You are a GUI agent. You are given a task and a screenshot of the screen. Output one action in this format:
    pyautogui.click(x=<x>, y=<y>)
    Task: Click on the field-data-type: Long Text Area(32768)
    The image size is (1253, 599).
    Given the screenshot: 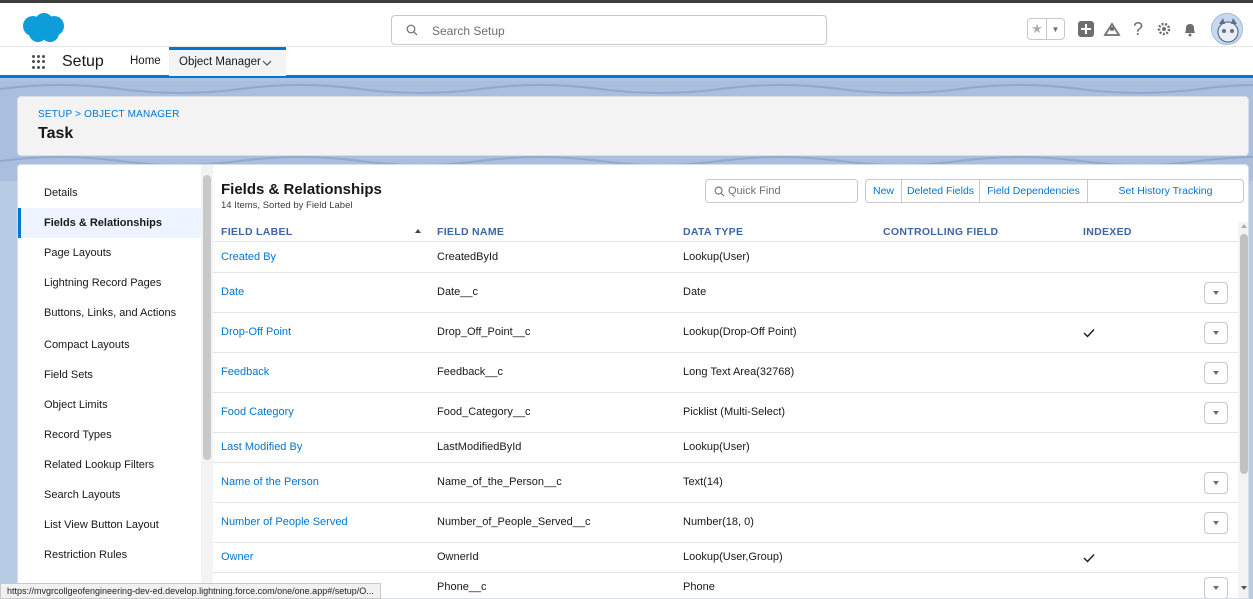 What is the action you would take?
    pyautogui.click(x=739, y=372)
    